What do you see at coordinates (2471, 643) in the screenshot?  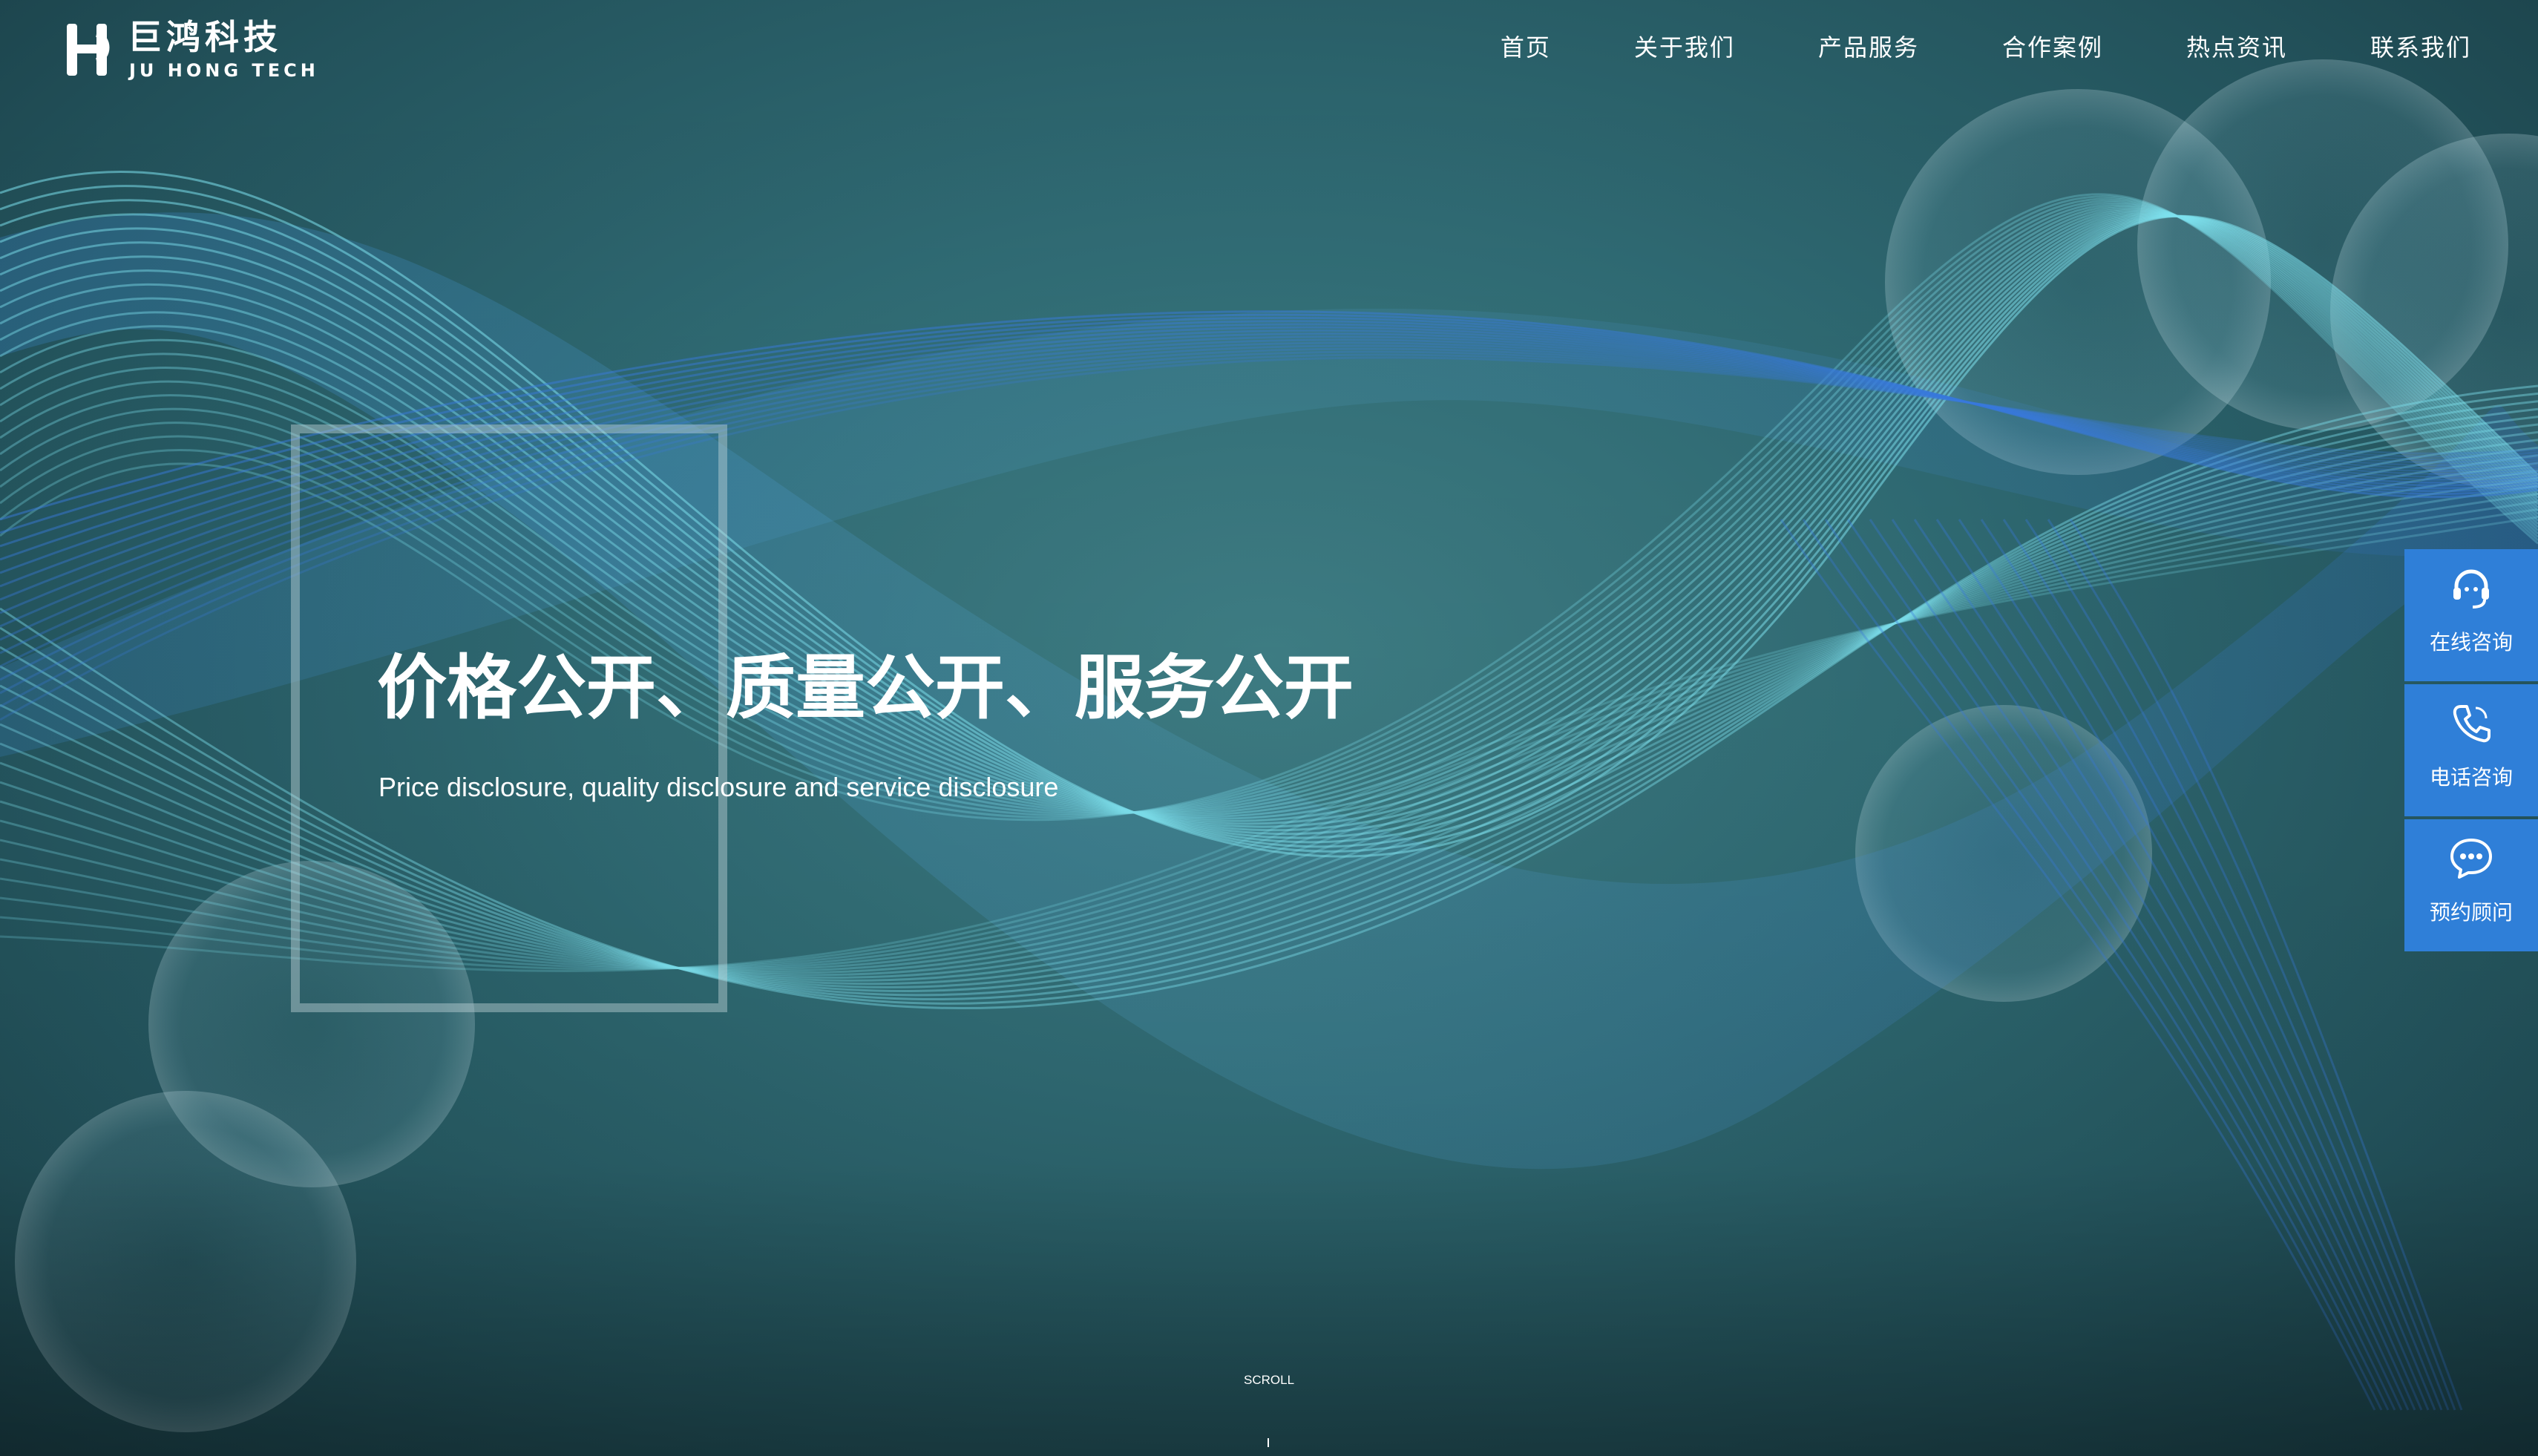 I see `online-consult-label: 在线咨询` at bounding box center [2471, 643].